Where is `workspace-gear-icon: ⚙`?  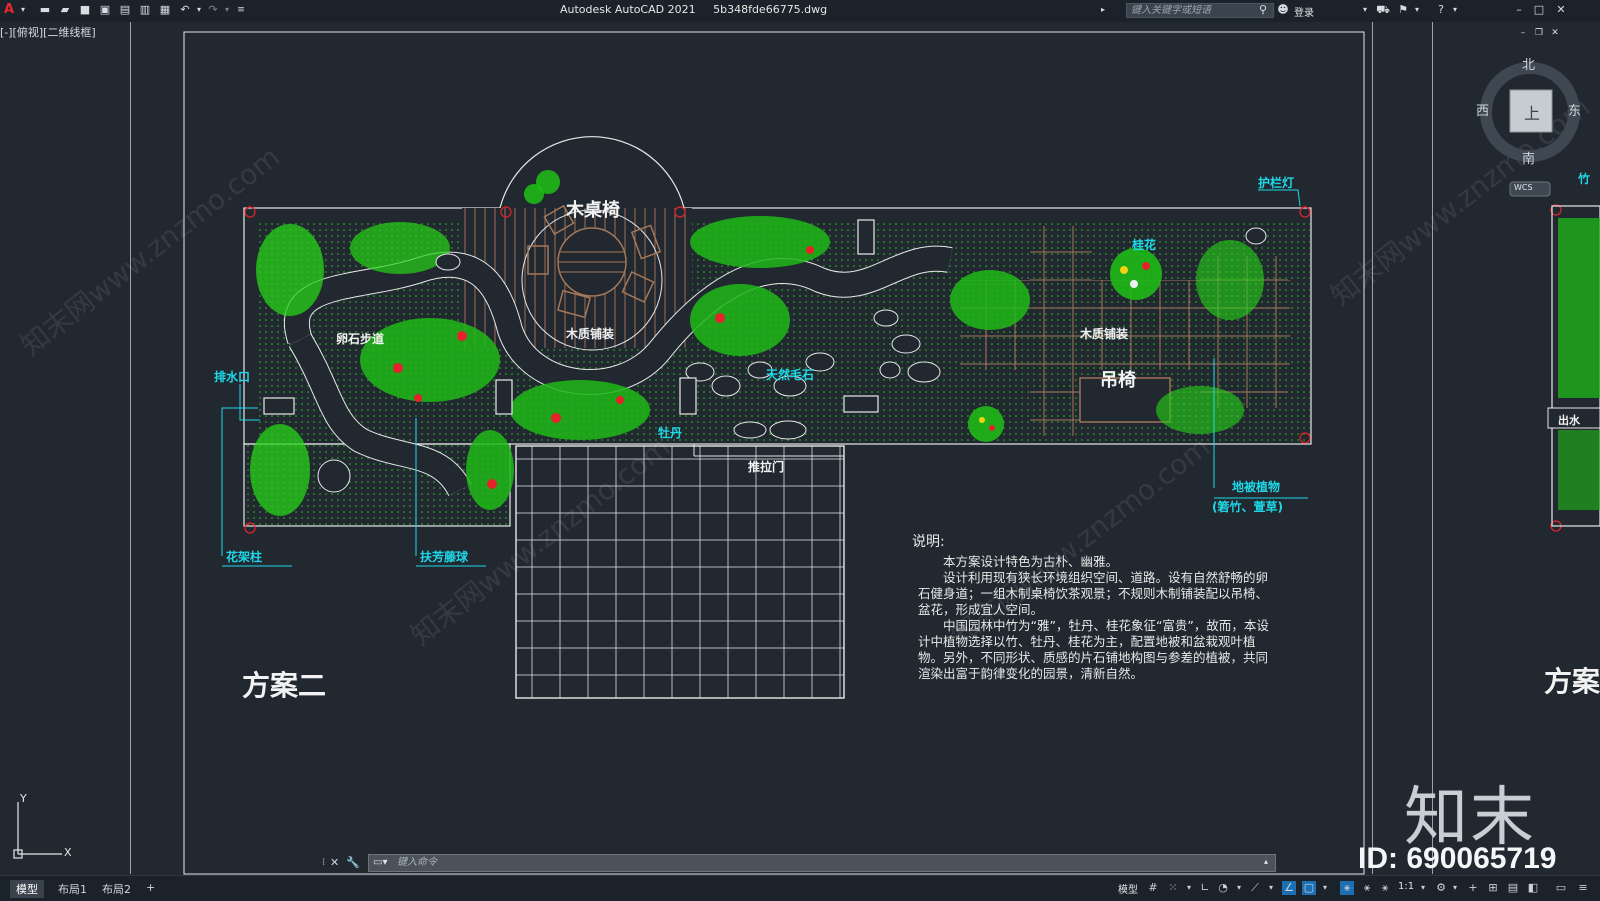
workspace-gear-icon: ⚙ is located at coordinates (1441, 888).